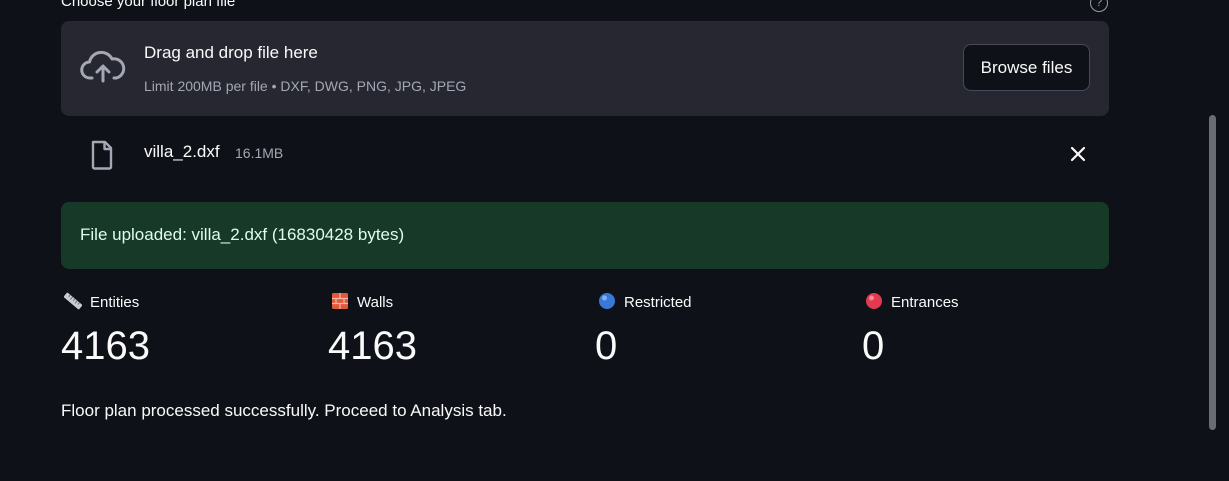 This screenshot has height=481, width=1229. I want to click on metric-entities: Entities 4163, so click(186, 332).